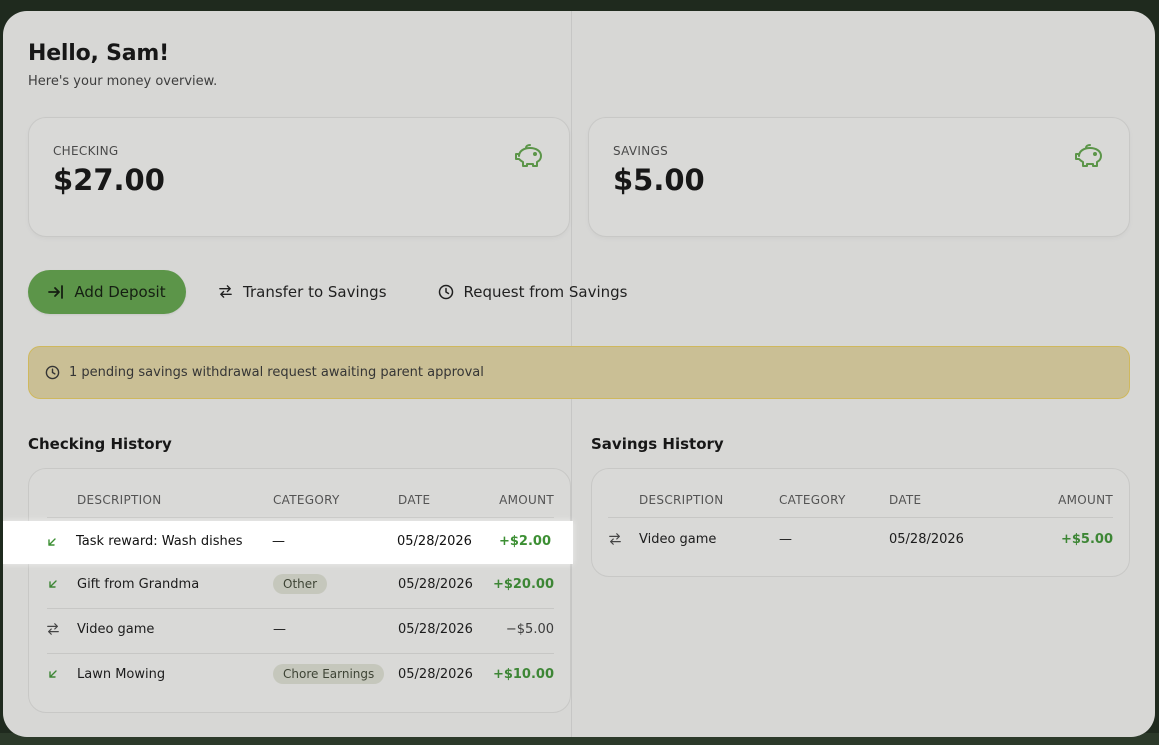 The height and width of the screenshot is (745, 1159). What do you see at coordinates (120, 291) in the screenshot?
I see `add-deposit-label: Add Deposit` at bounding box center [120, 291].